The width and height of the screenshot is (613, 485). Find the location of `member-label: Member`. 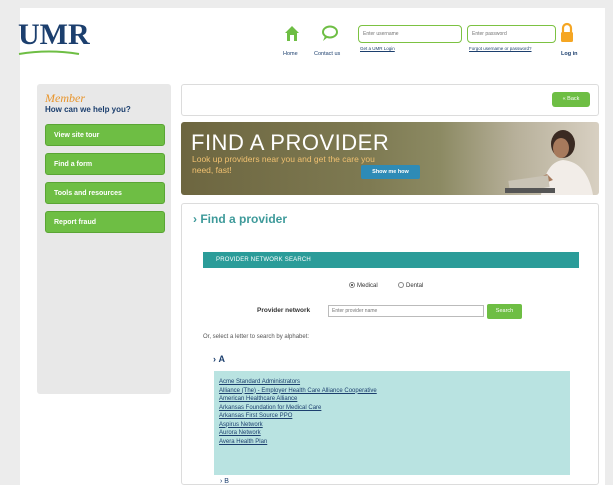

member-label: Member is located at coordinates (65, 98).